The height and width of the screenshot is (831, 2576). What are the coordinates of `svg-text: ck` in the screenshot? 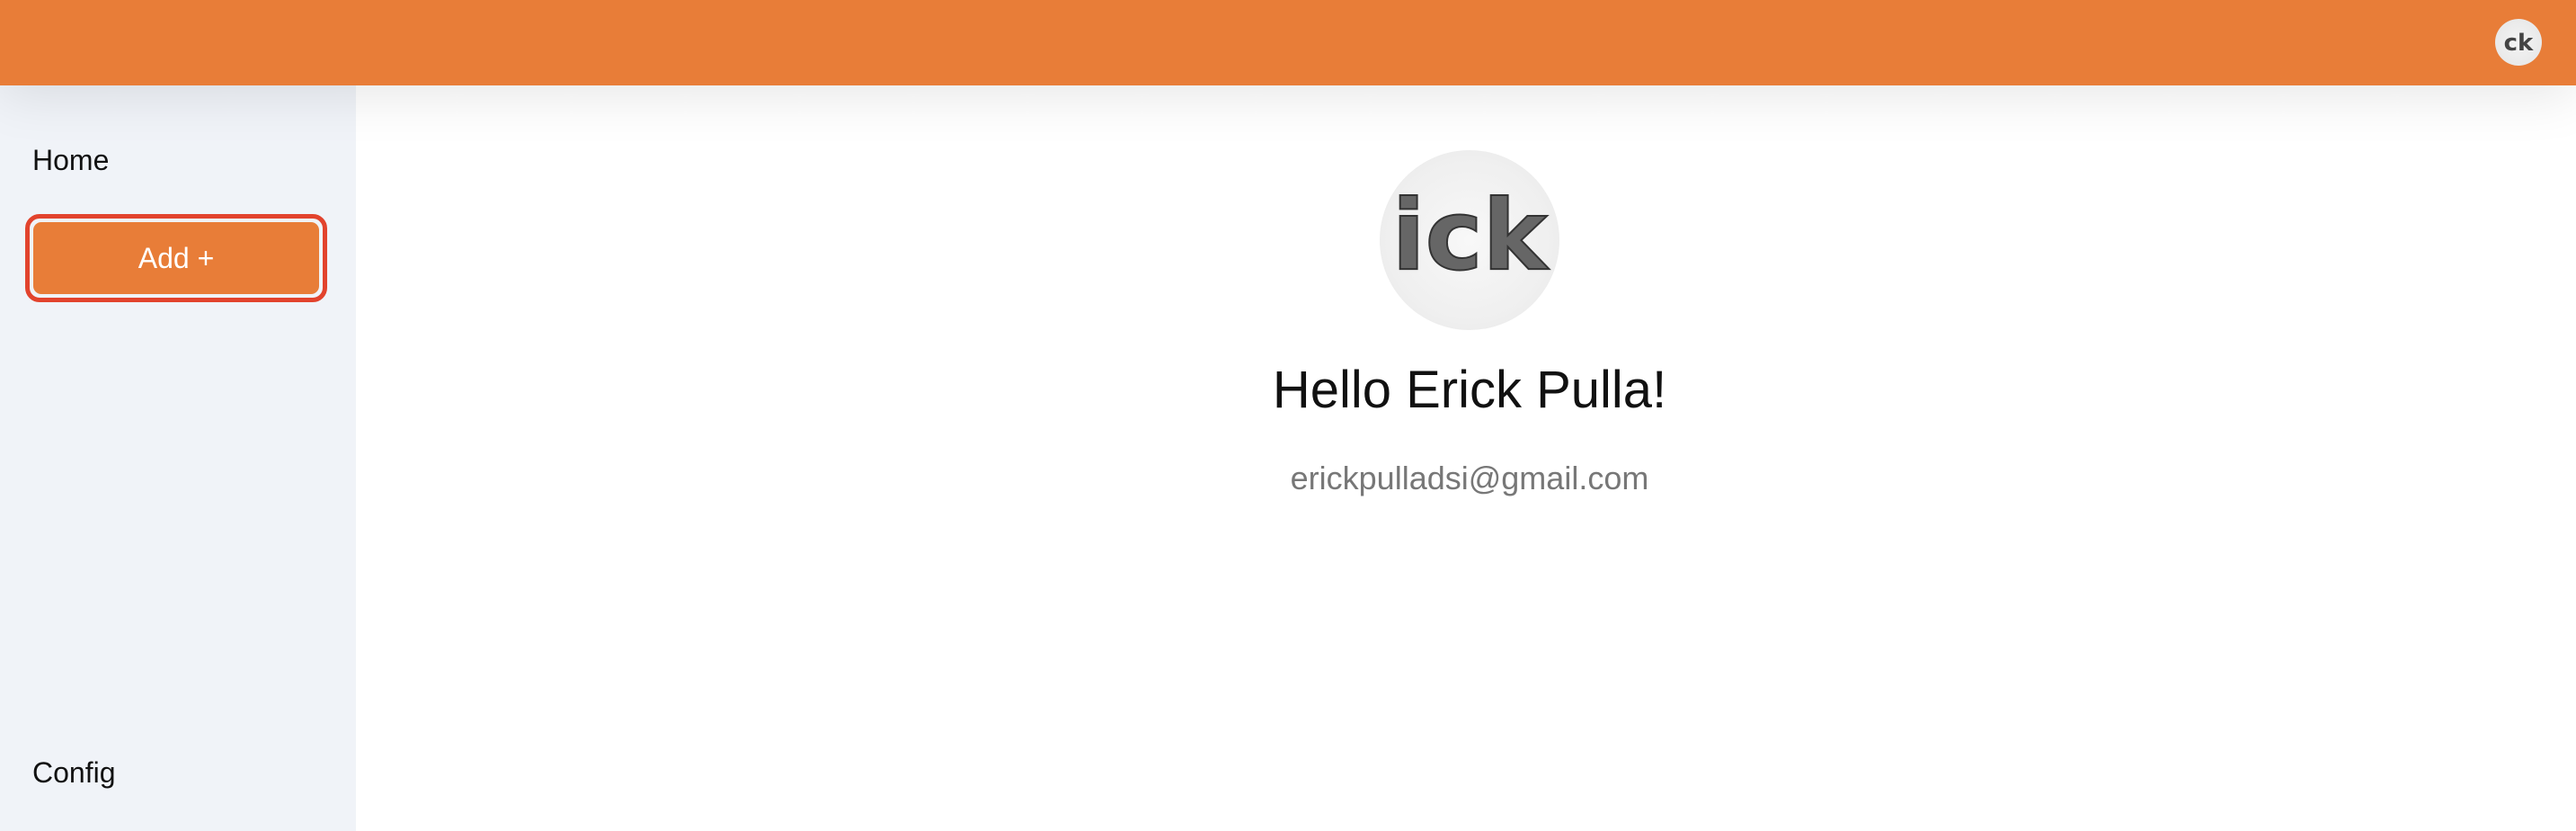 It's located at (2519, 43).